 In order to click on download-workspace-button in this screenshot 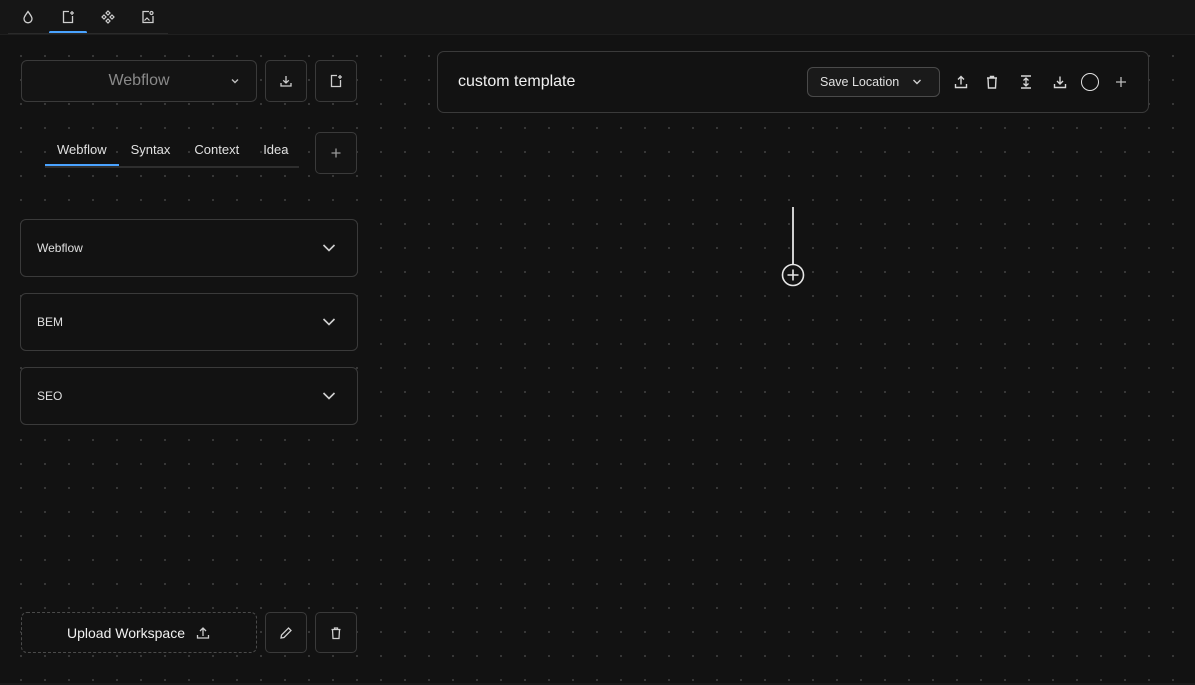, I will do `click(286, 81)`.